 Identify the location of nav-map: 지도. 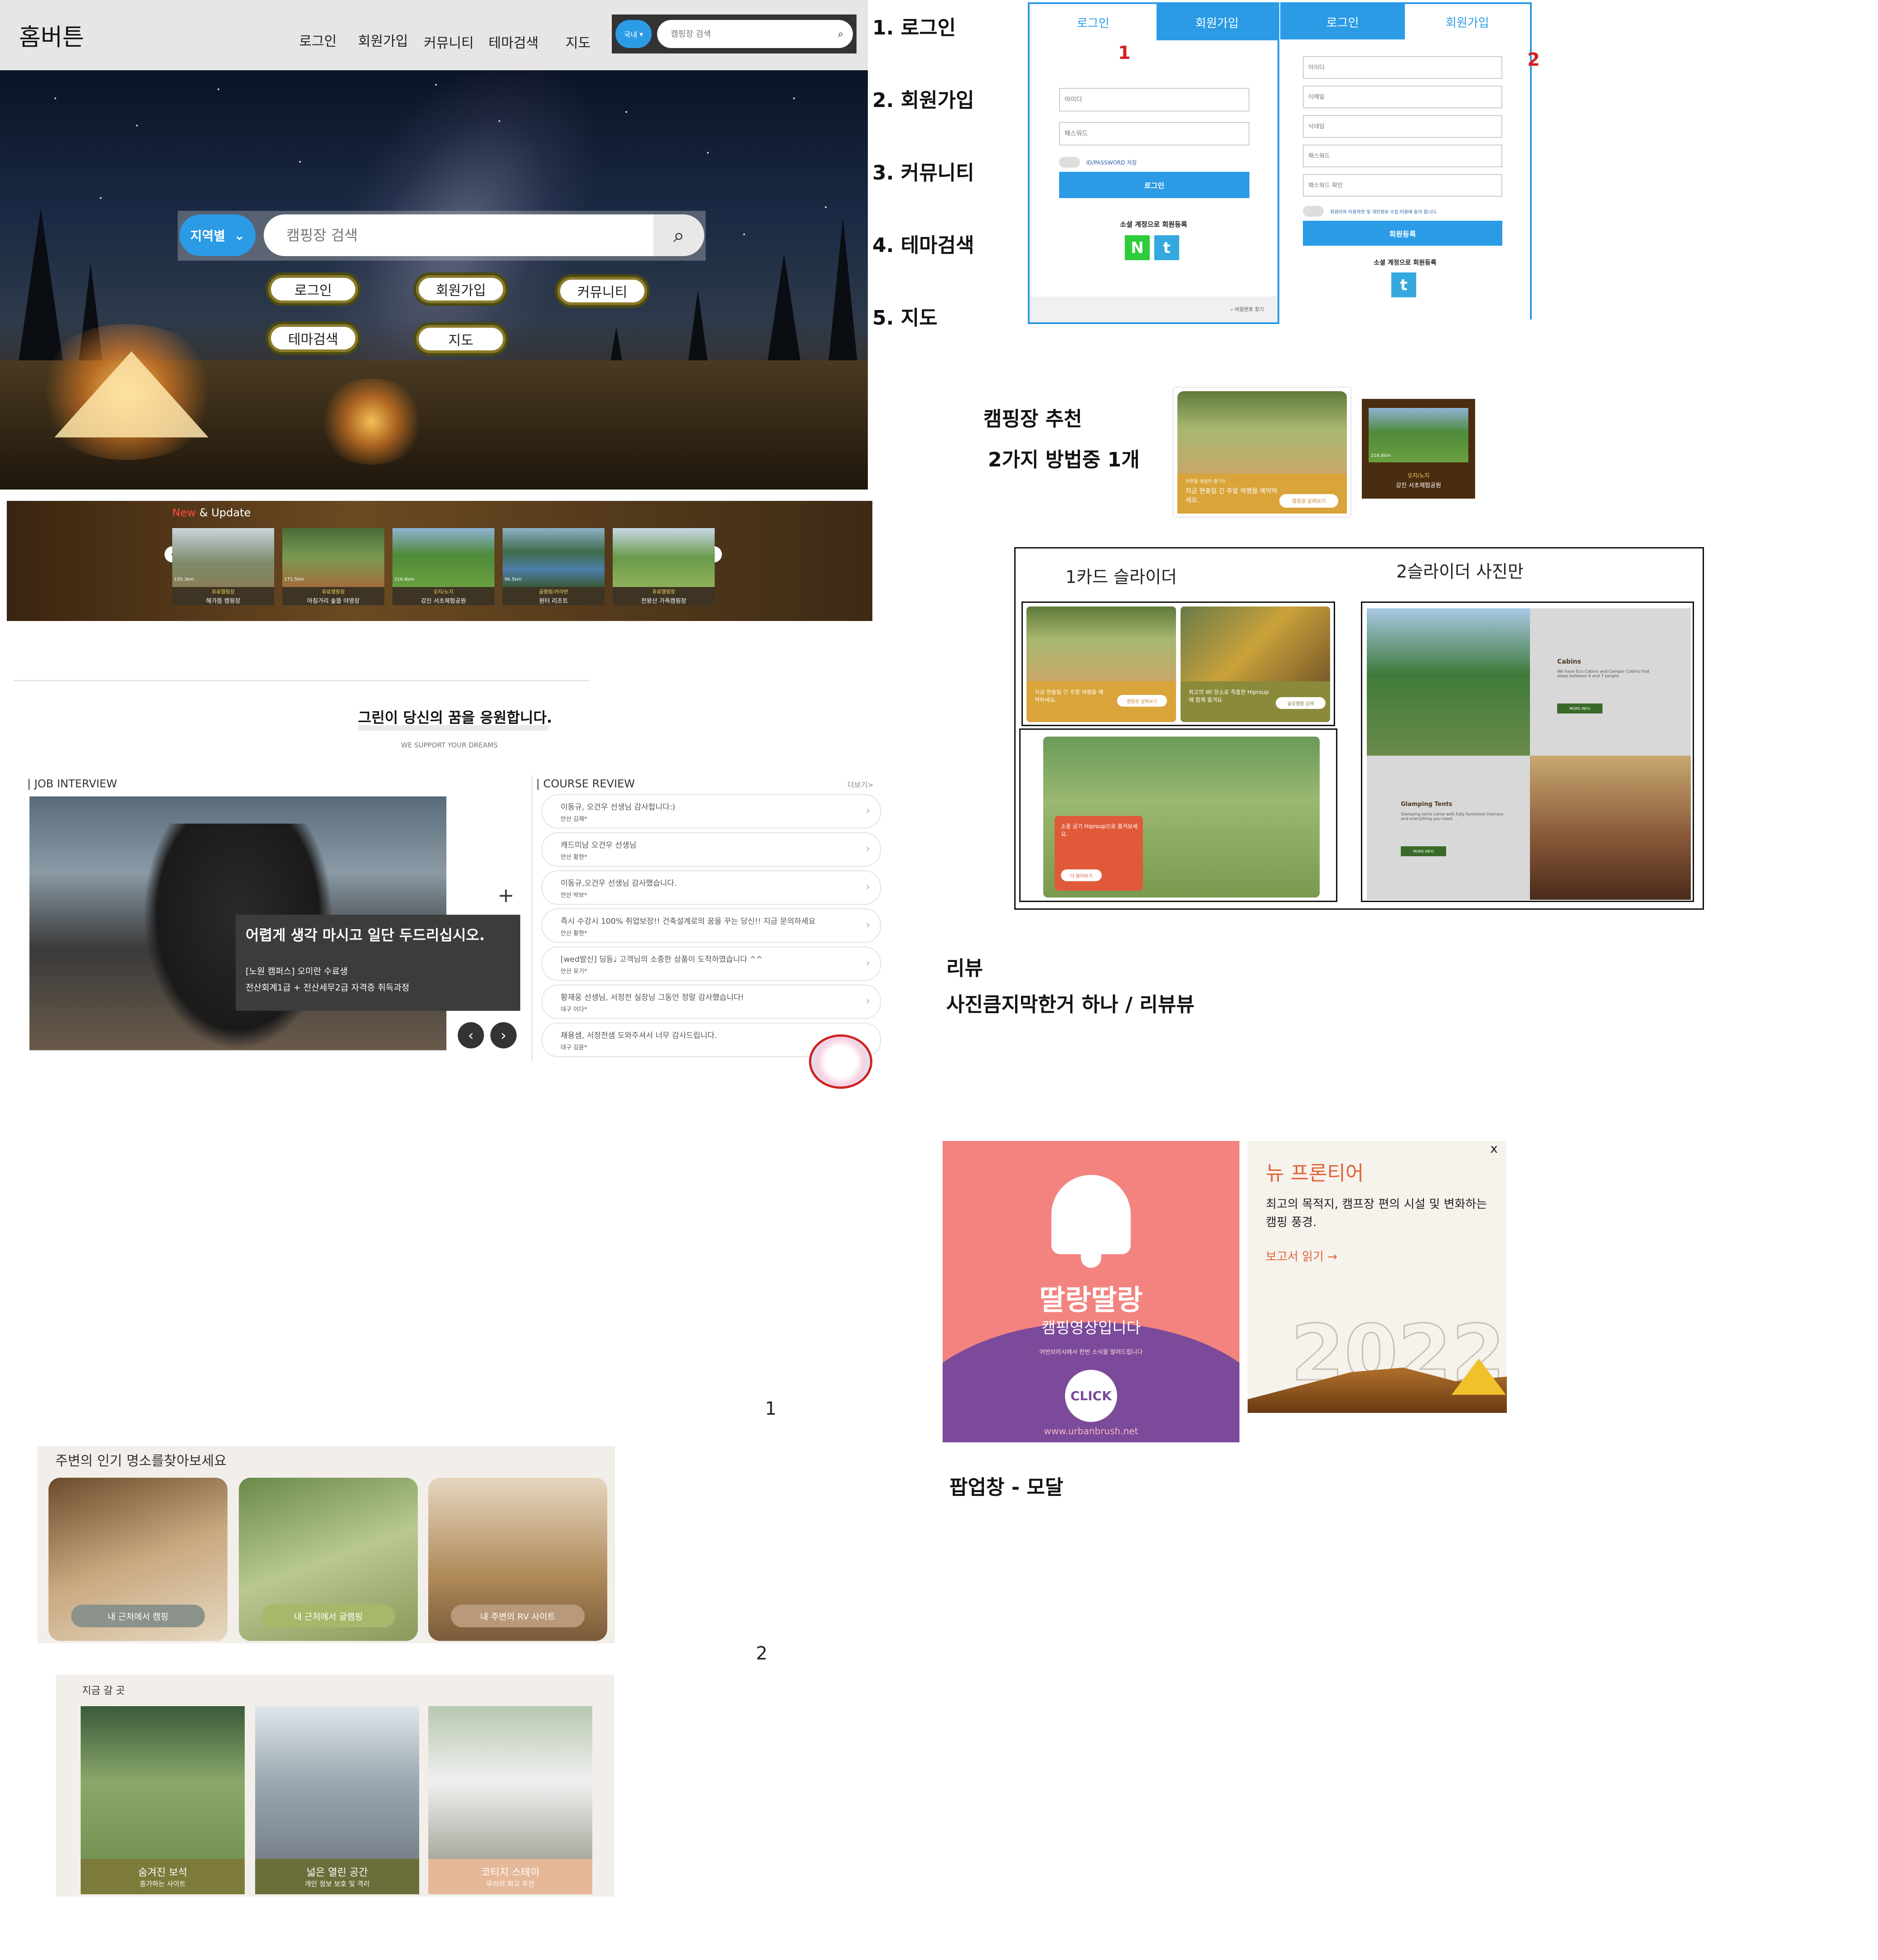
(579, 42).